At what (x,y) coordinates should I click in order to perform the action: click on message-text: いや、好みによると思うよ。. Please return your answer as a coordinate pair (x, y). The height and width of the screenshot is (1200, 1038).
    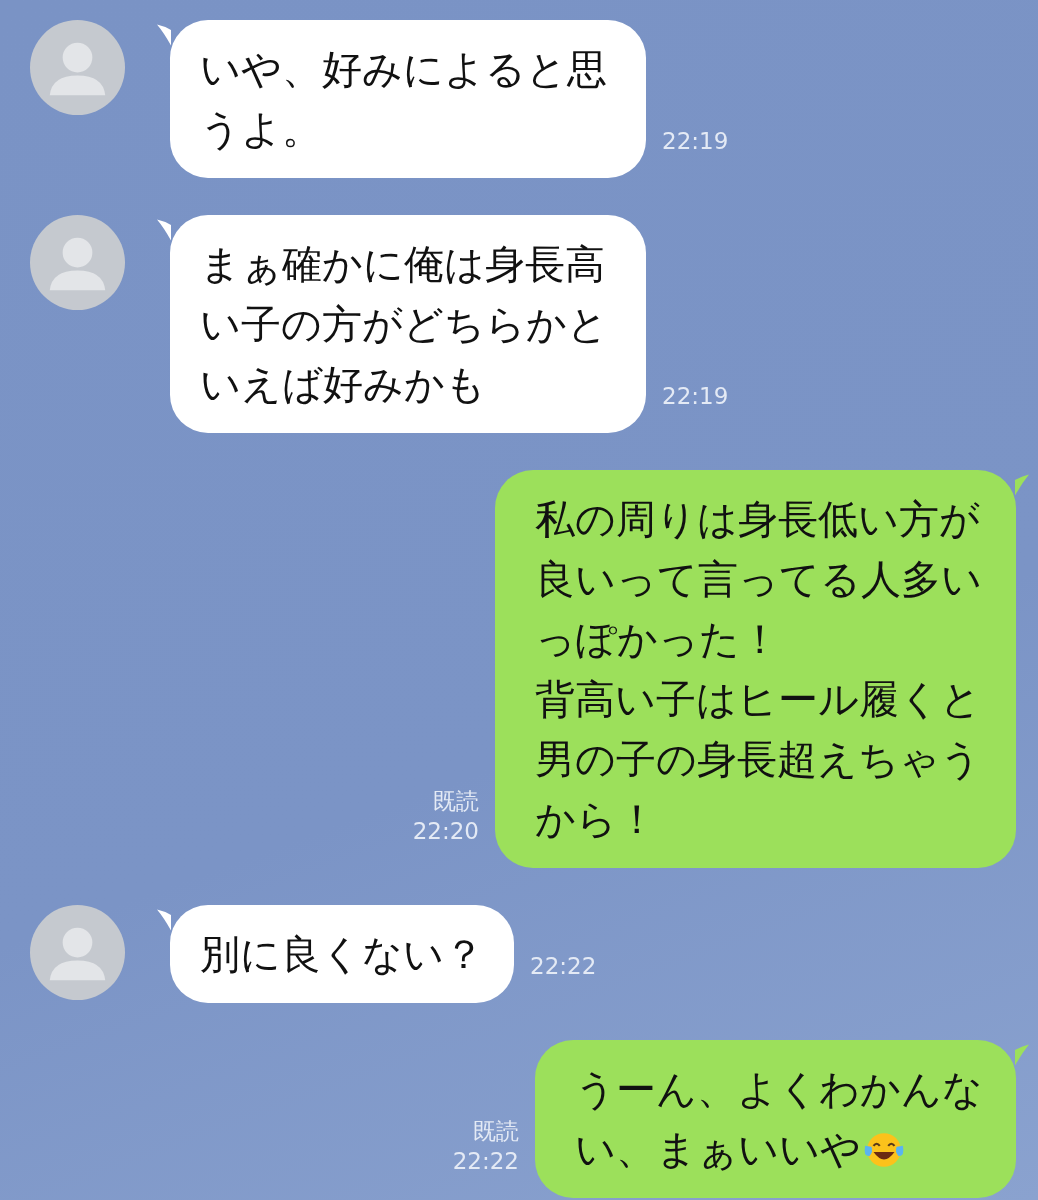
    Looking at the image, I should click on (403, 99).